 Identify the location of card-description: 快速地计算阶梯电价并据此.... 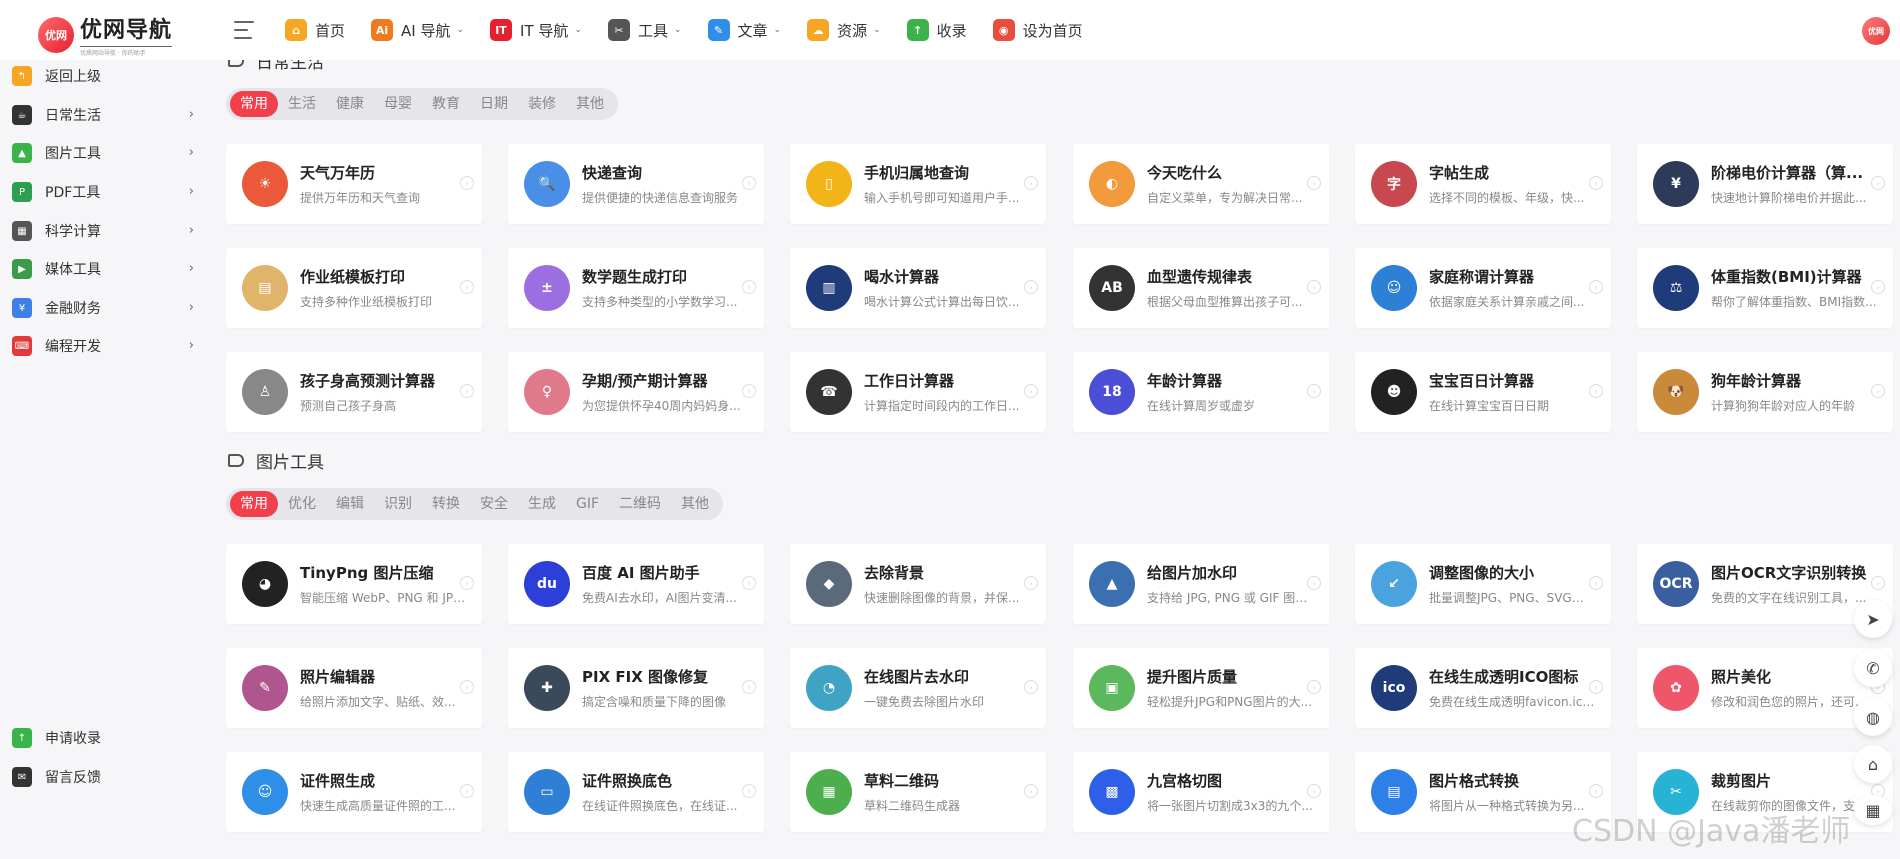
(1789, 198).